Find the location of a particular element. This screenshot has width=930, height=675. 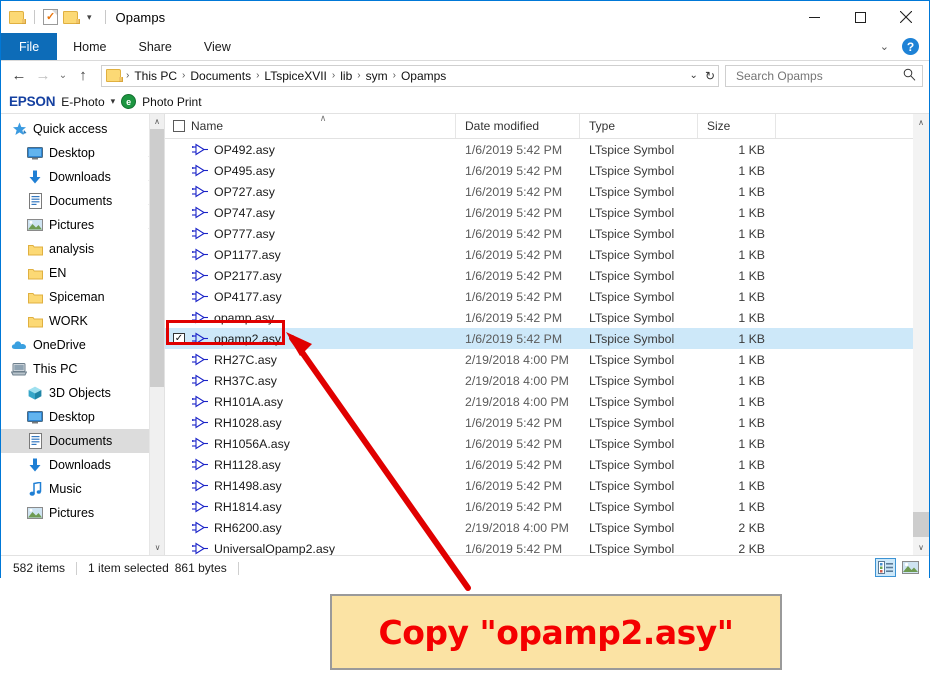

sidebar-item-3d-objects: 3D Objects is located at coordinates (82, 393).